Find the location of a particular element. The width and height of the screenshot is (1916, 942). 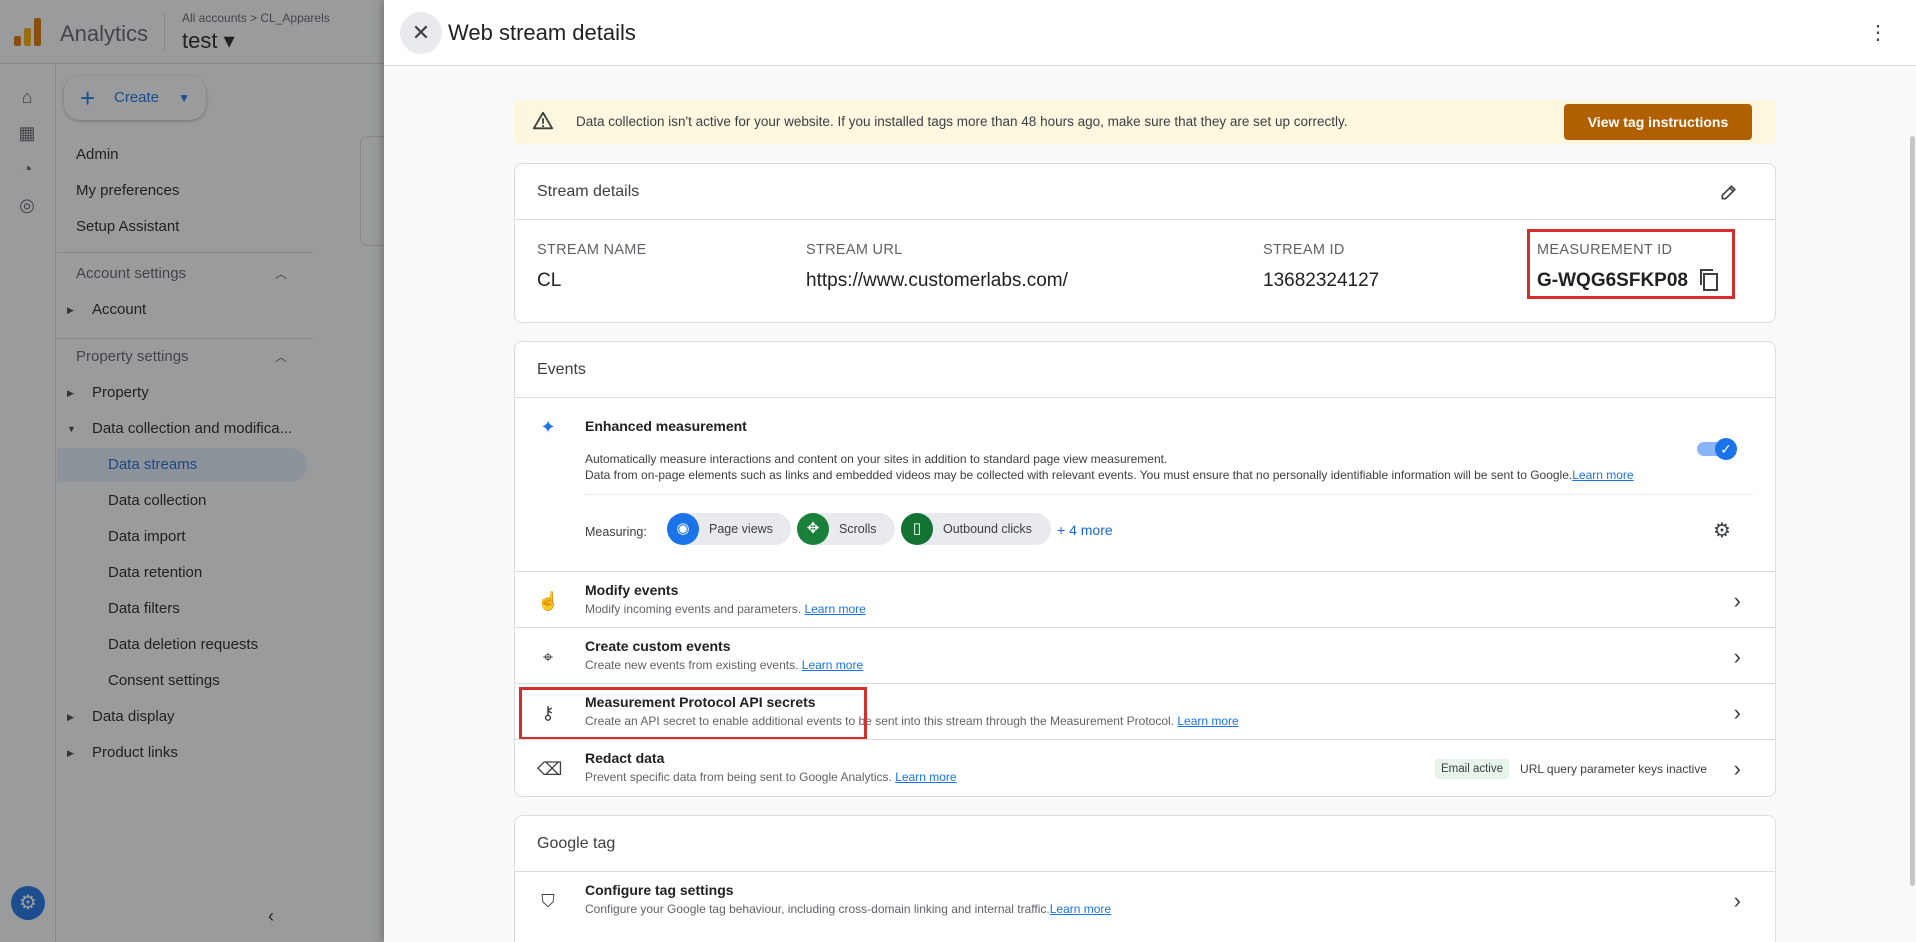

stream-id-label: STREAM ID is located at coordinates (1304, 250).